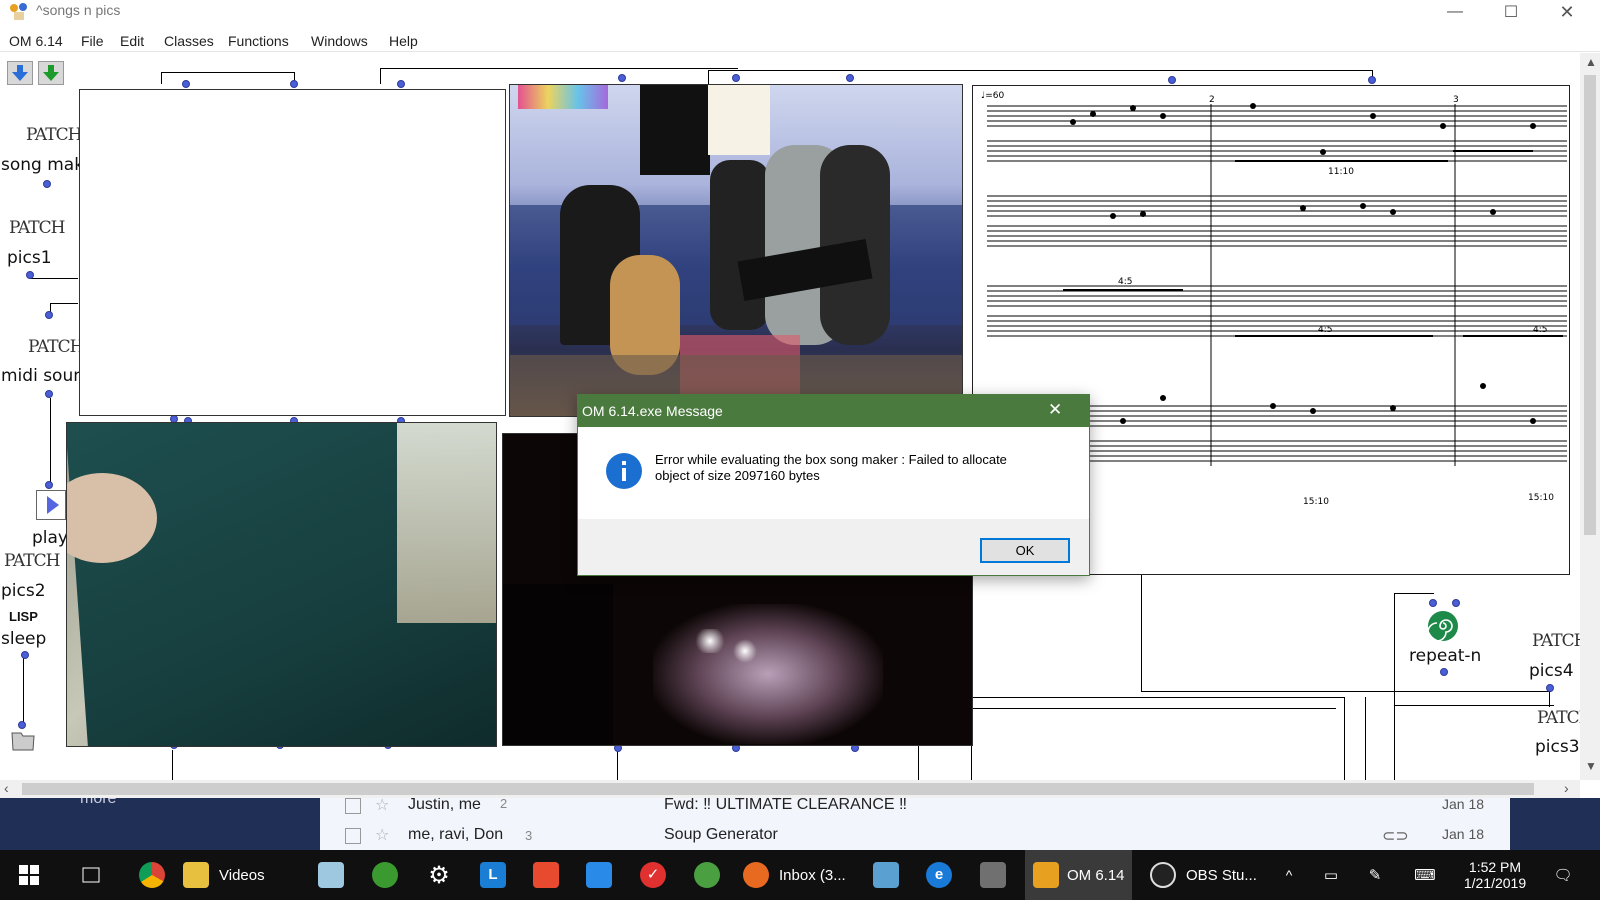  Describe the element at coordinates (281, 584) in the screenshot. I see `metal-box-photo` at that location.